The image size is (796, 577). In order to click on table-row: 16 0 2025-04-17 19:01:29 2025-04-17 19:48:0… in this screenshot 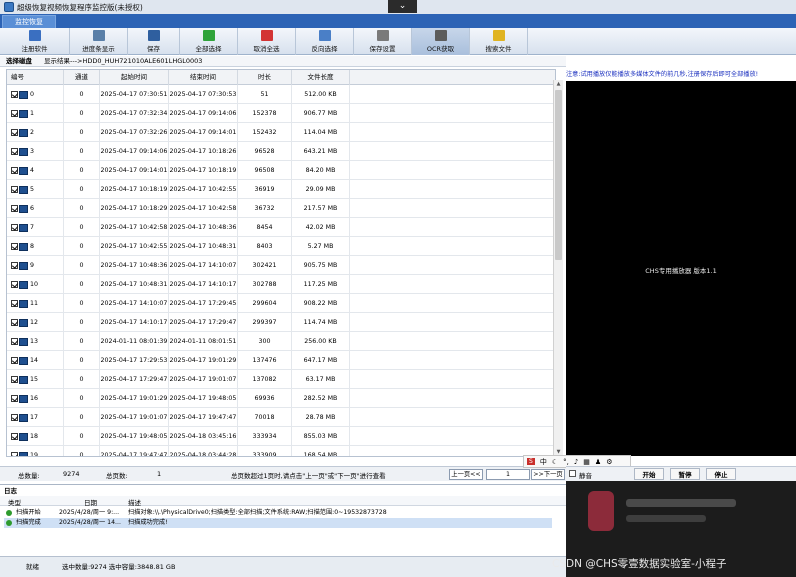, I will do `click(281, 398)`.